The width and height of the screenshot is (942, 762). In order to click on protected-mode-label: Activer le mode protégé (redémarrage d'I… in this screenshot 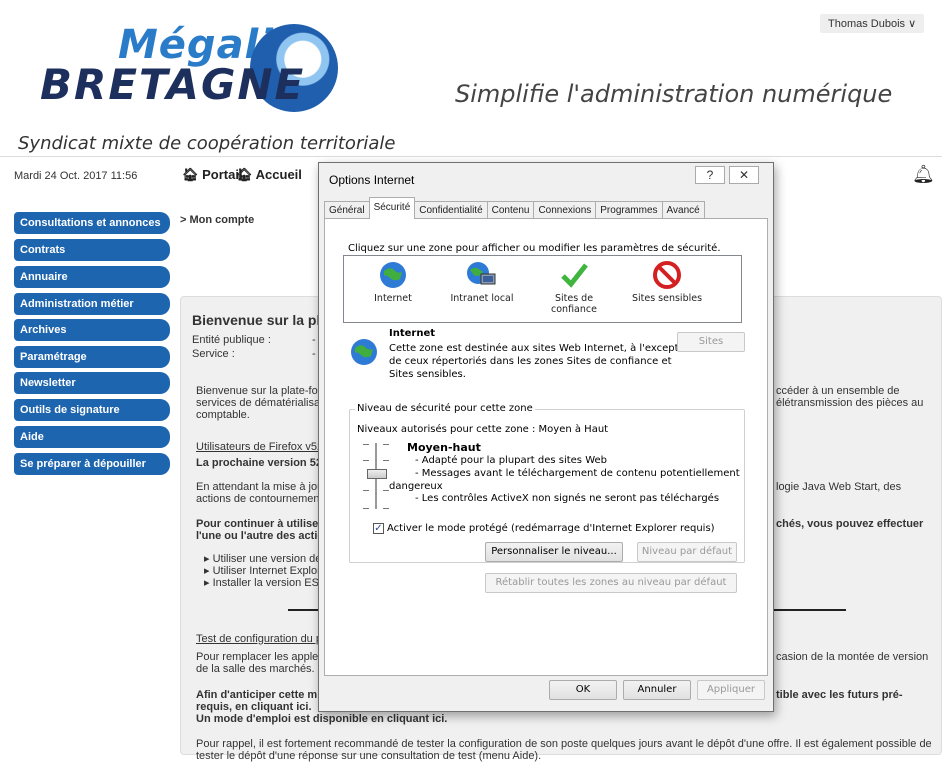, I will do `click(551, 528)`.